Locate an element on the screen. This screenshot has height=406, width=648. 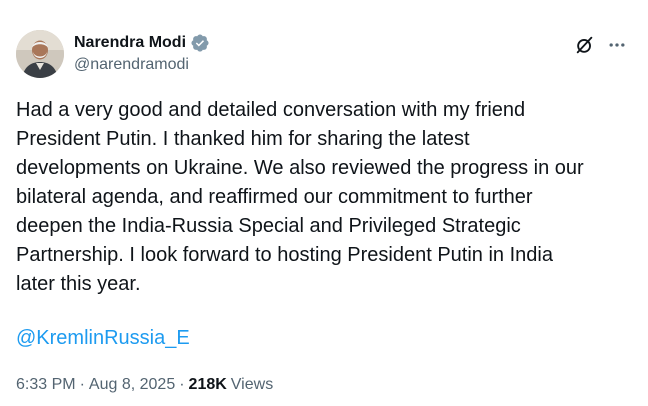
tweet-header: Narendra Modi @narendramodi is located at coordinates (324, 55).